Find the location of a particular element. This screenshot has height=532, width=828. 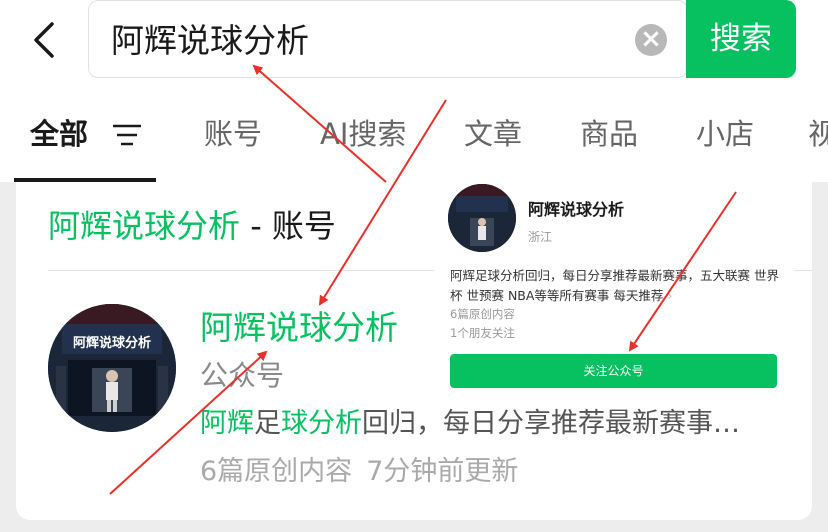

profile-avatar is located at coordinates (482, 218).